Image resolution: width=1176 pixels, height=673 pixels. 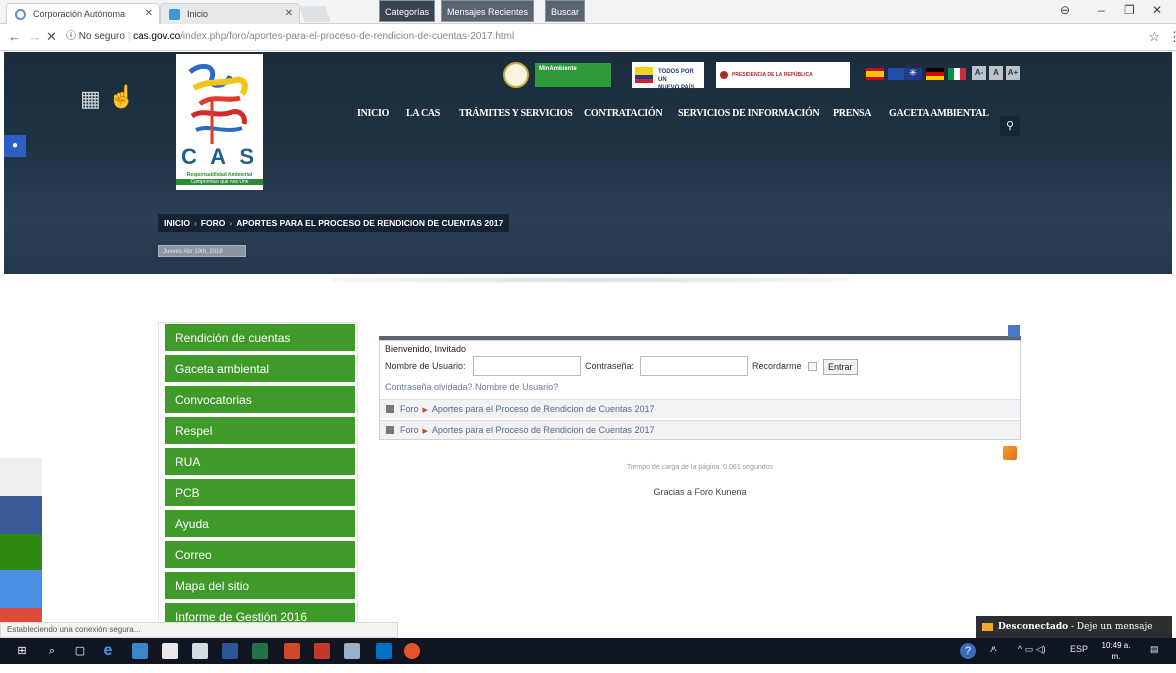 I want to click on explorer-icon, so click(x=140, y=651).